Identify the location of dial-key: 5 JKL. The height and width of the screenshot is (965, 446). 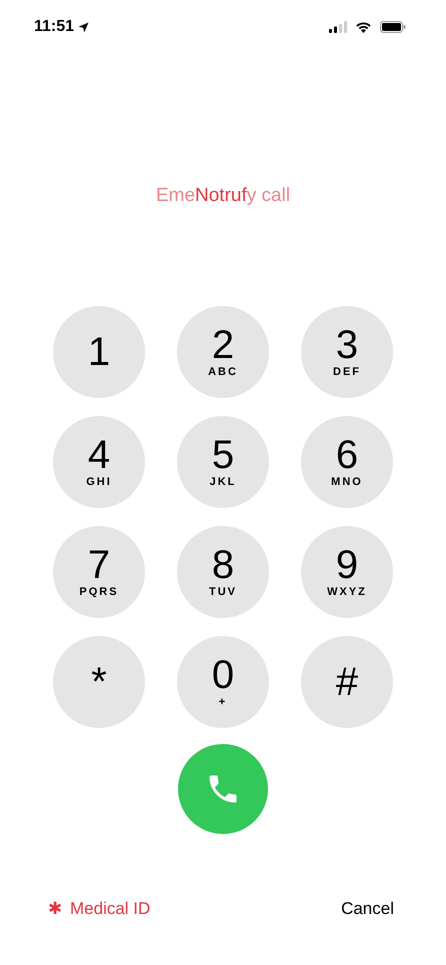
(223, 462).